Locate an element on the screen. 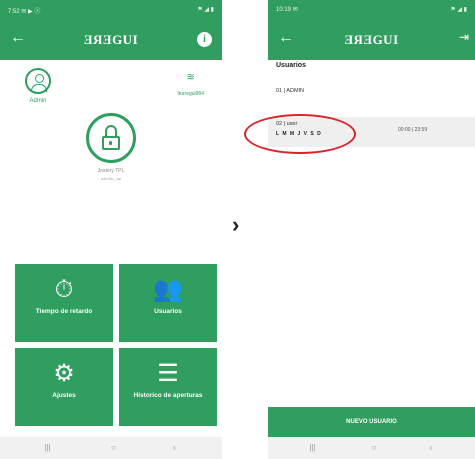 The image size is (475, 459). tile-label: Ajustes is located at coordinates (64, 395).